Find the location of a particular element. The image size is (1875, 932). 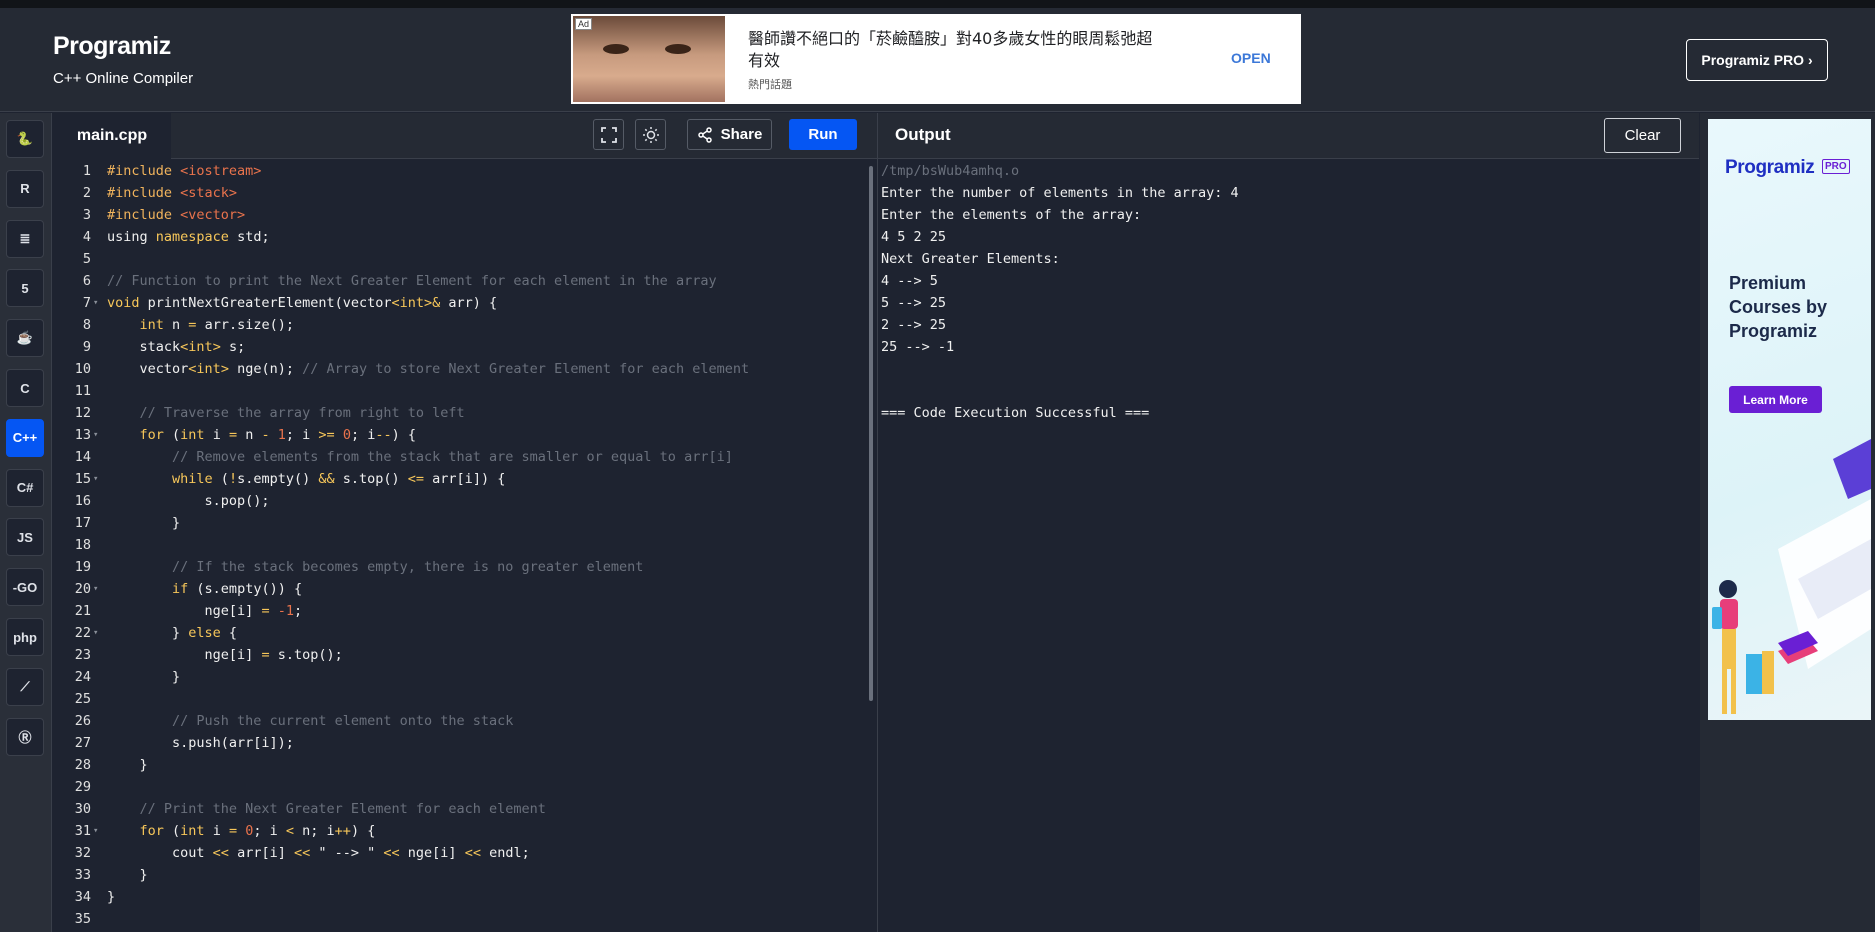

language-swift-icon: ⟋ is located at coordinates (25, 686).